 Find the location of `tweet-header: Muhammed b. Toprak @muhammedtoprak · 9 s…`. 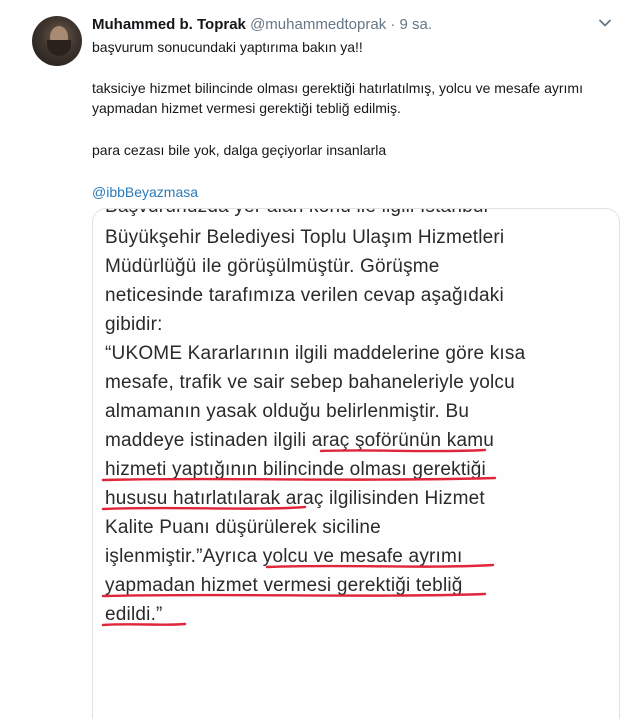

tweet-header: Muhammed b. Toprak @muhammedtoprak · 9 s… is located at coordinates (262, 24).